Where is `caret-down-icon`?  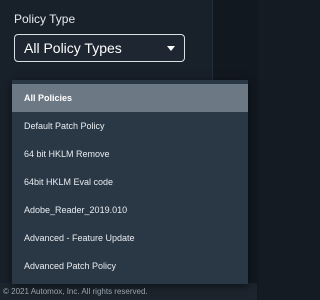
caret-down-icon is located at coordinates (171, 48).